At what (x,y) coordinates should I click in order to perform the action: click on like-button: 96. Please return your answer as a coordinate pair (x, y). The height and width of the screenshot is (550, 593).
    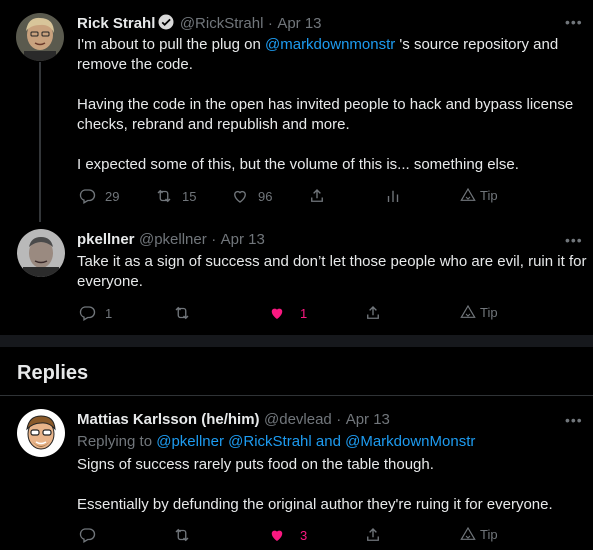
    Looking at the image, I should click on (251, 196).